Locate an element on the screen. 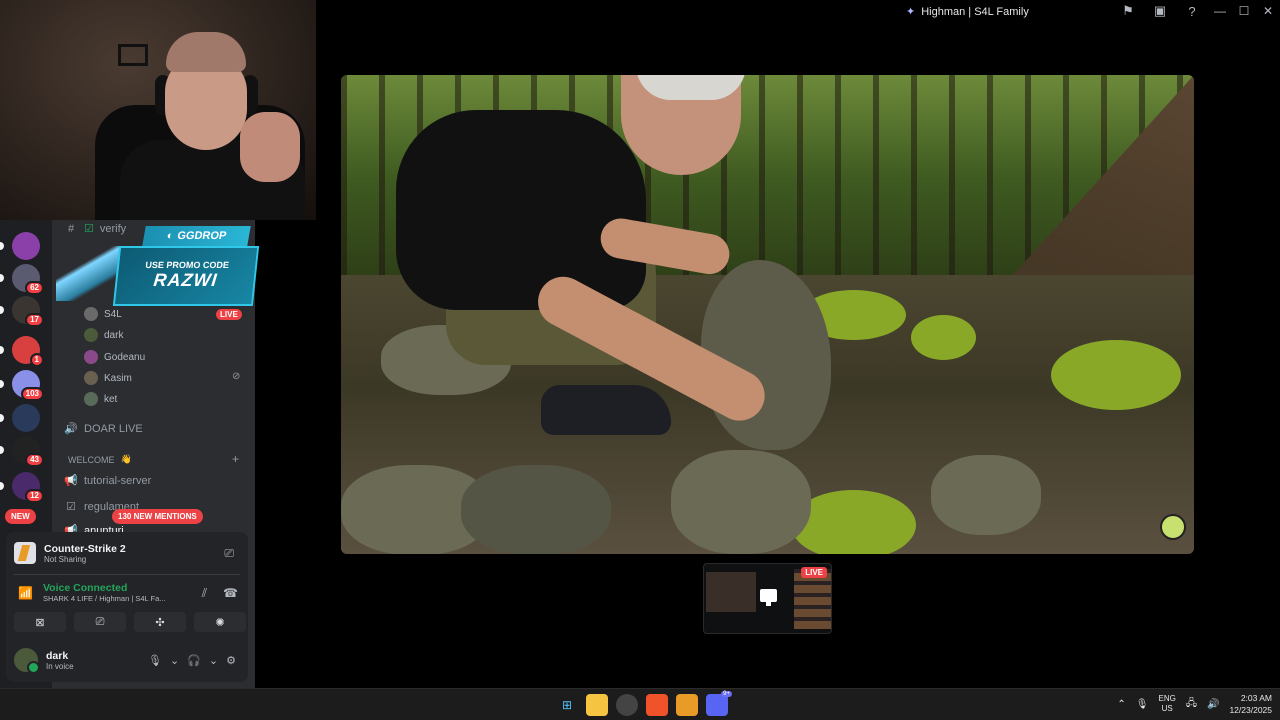 This screenshot has height=720, width=1280. help-icon: ? is located at coordinates (1192, 11).